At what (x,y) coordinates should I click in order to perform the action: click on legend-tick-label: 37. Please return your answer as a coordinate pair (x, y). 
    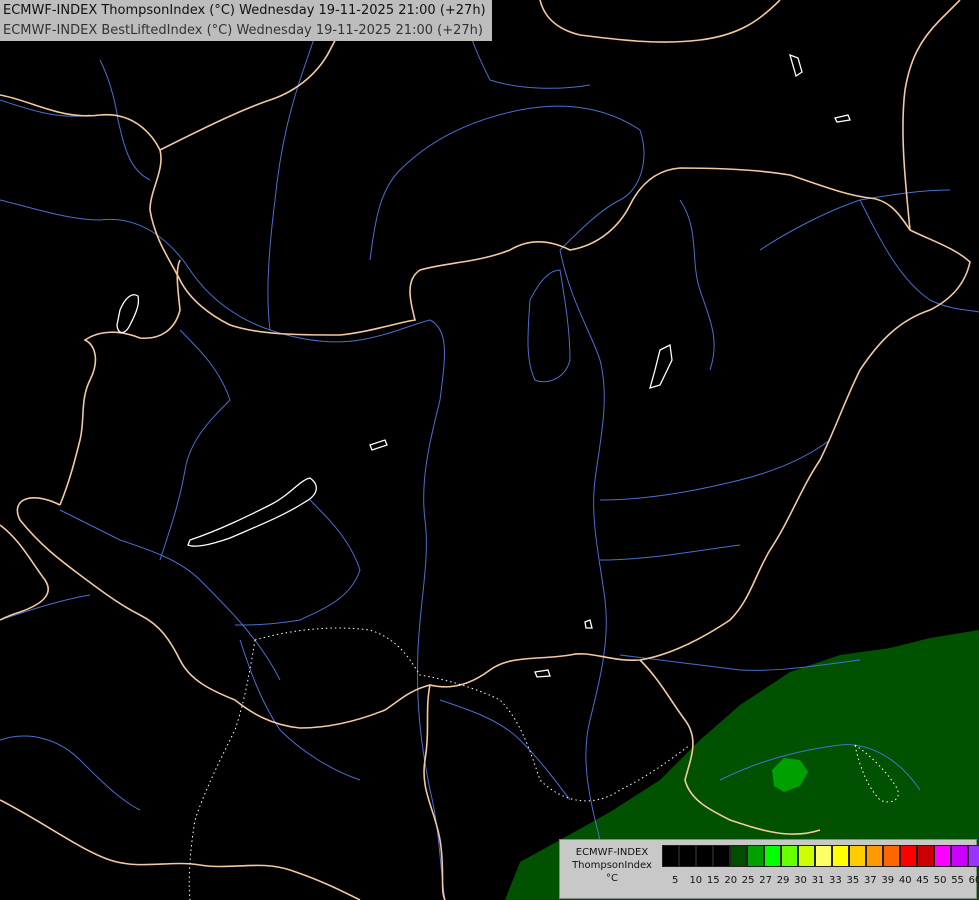
    Looking at the image, I should click on (870, 880).